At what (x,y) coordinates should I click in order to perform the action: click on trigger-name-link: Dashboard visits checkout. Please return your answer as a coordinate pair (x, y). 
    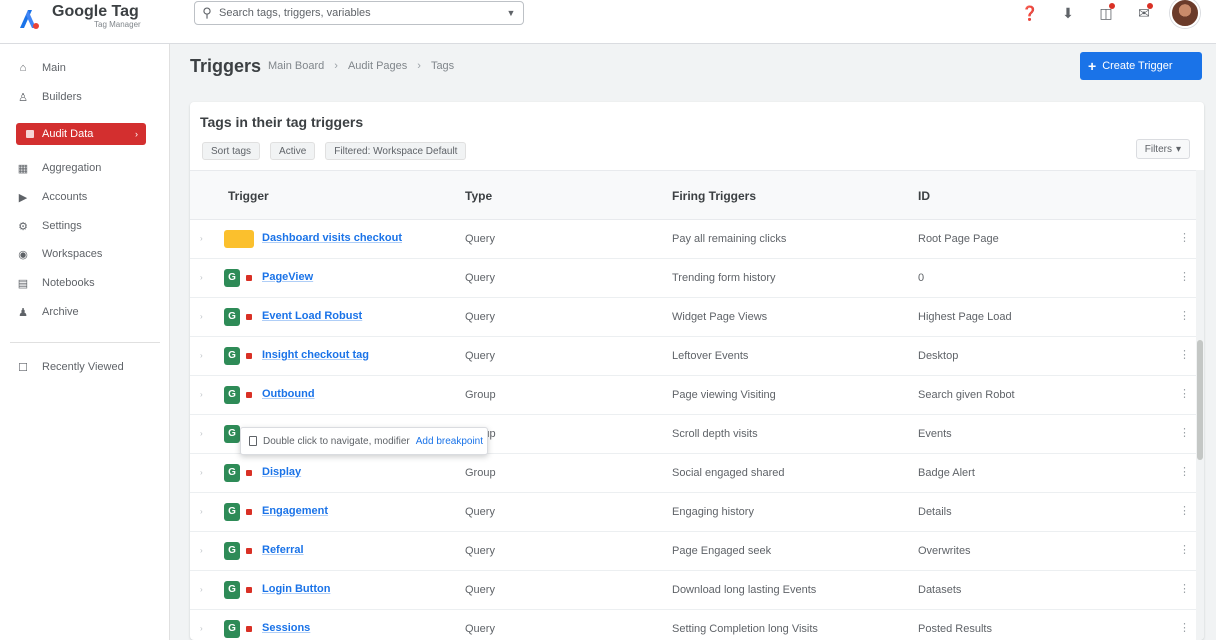
    Looking at the image, I should click on (357, 238).